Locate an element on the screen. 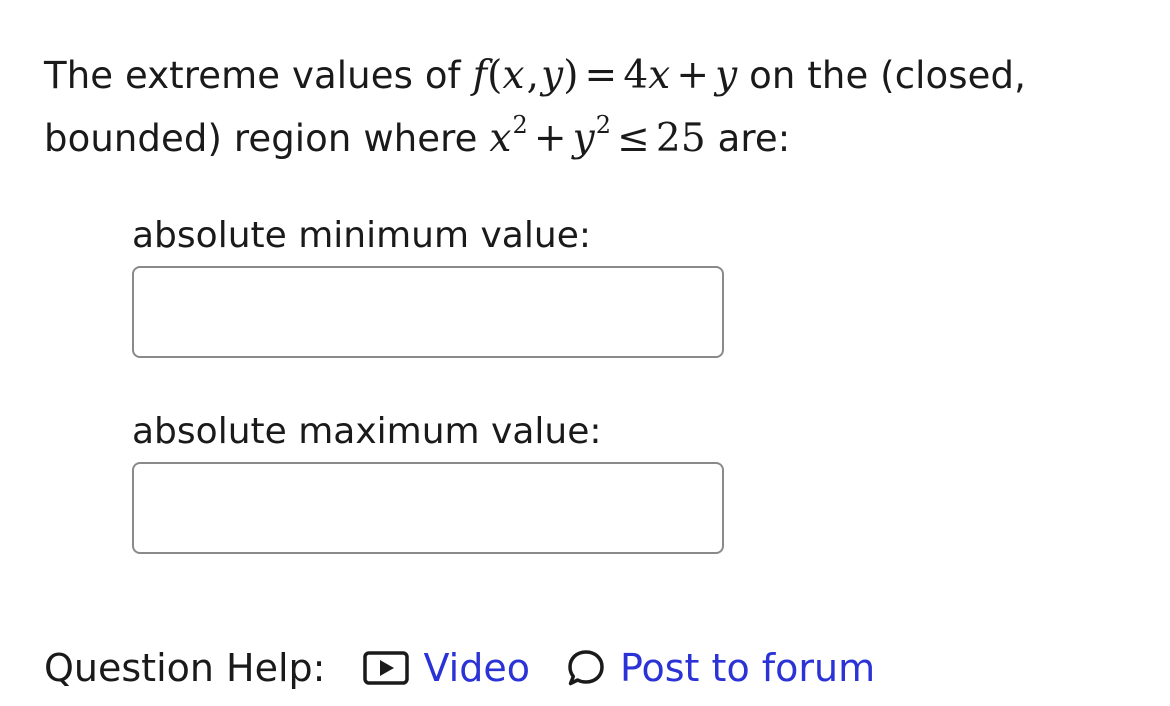 The image size is (1170, 706). max-value-label: absolute maximum value: is located at coordinates (367, 431).